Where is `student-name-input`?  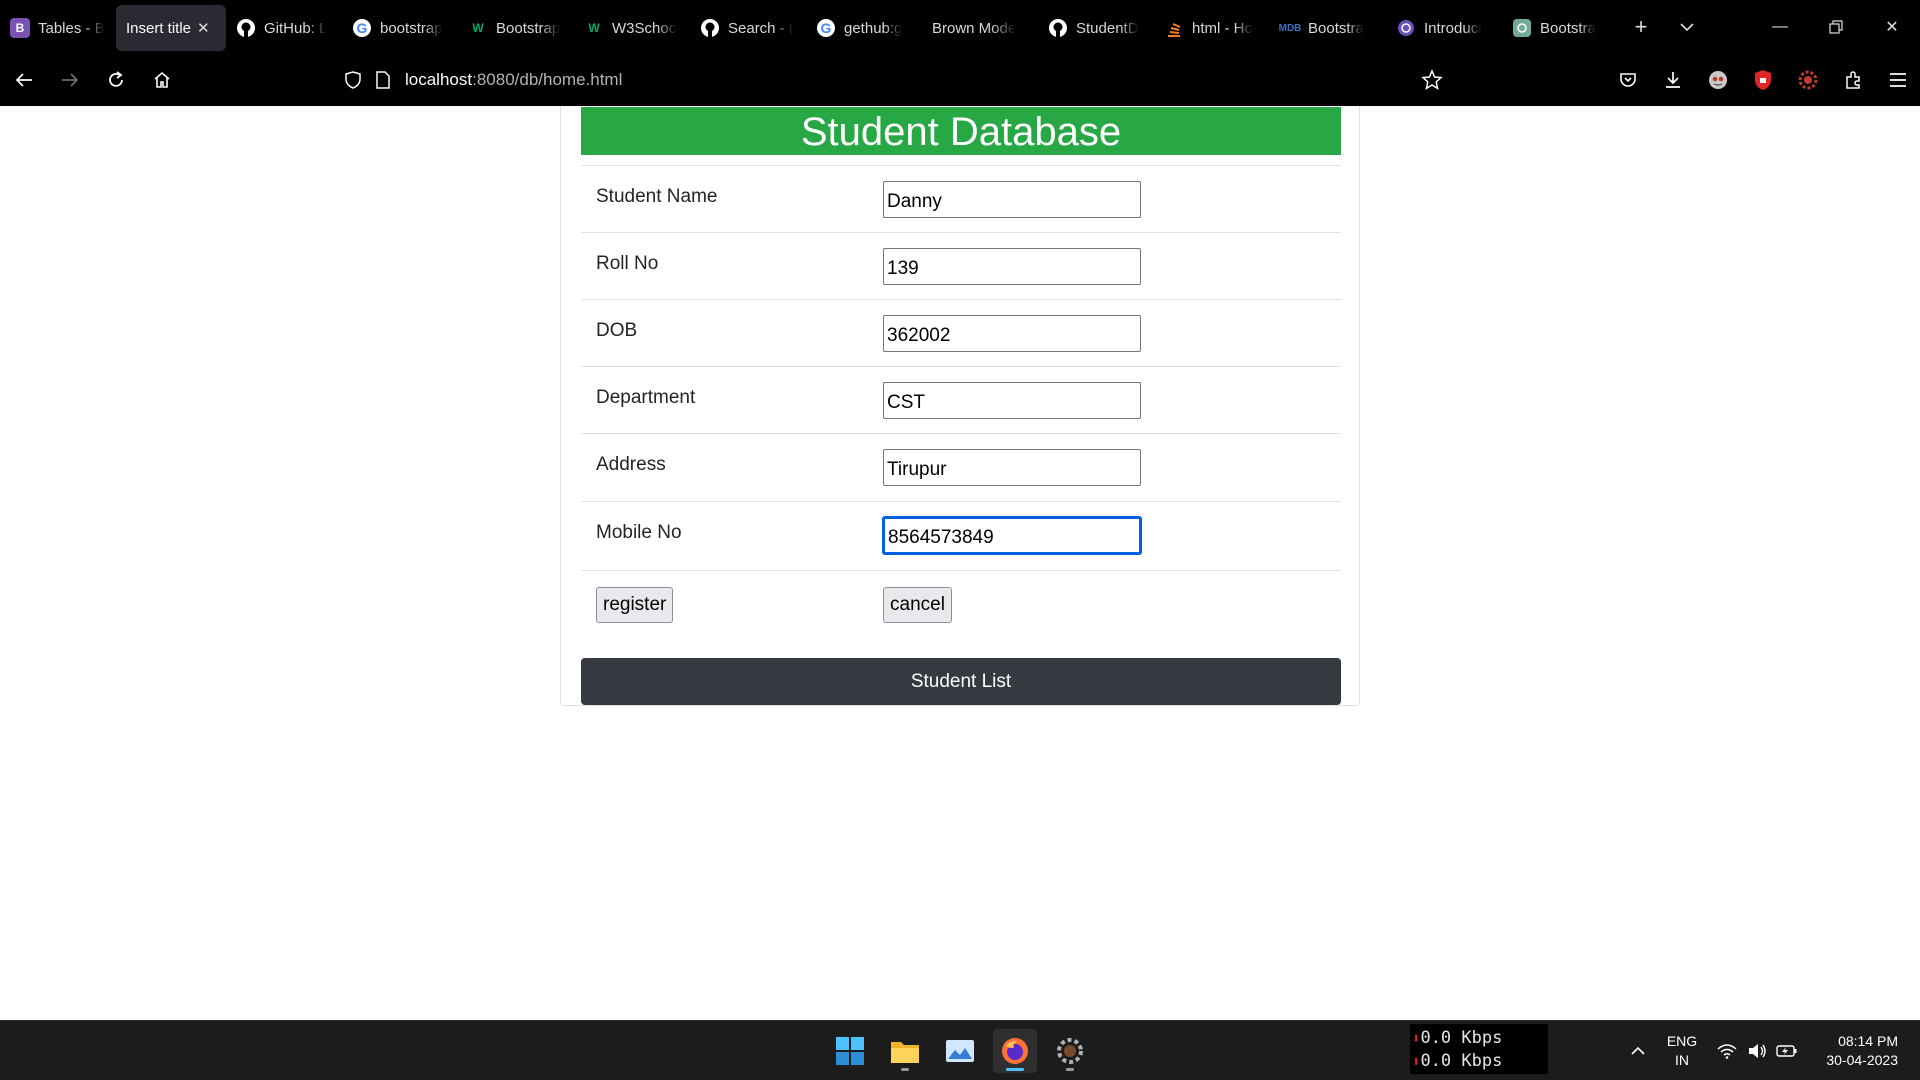
student-name-input is located at coordinates (1012, 199).